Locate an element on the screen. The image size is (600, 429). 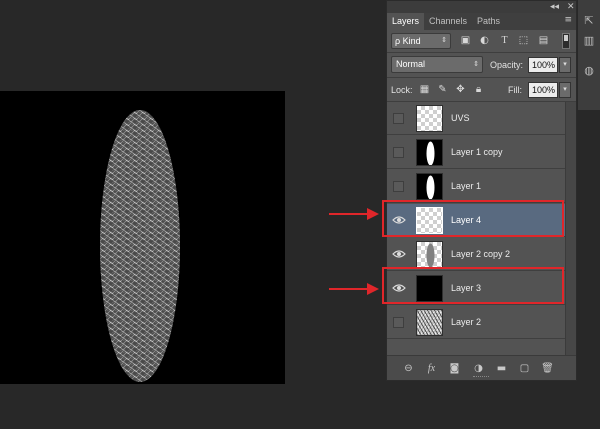
layer-filter-row: ρ Kind ⇕ ▣ ◐ T ⬚ ▤ is located at coordinates (481, 41).